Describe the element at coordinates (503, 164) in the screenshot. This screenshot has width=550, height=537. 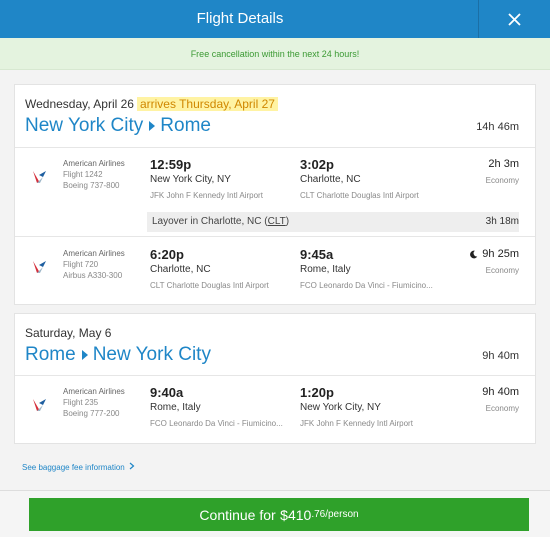
I see `segment-duration: 2h 3m` at that location.